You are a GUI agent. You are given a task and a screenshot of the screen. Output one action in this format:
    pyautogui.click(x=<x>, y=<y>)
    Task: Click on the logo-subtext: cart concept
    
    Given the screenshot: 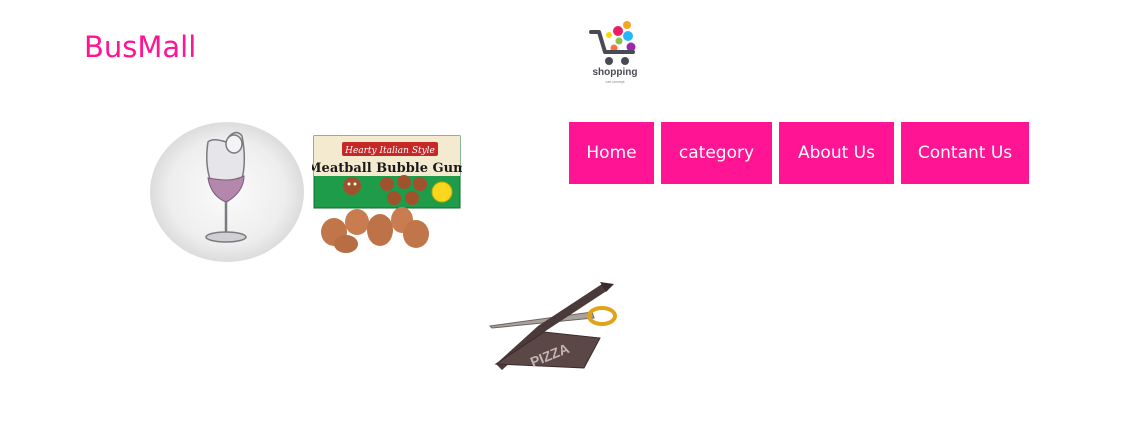 What is the action you would take?
    pyautogui.click(x=615, y=82)
    